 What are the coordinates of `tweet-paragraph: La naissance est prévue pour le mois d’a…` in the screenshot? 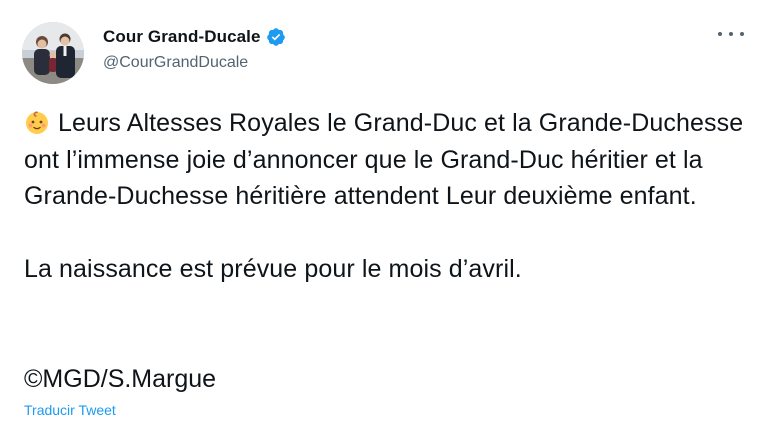 It's located at (389, 269).